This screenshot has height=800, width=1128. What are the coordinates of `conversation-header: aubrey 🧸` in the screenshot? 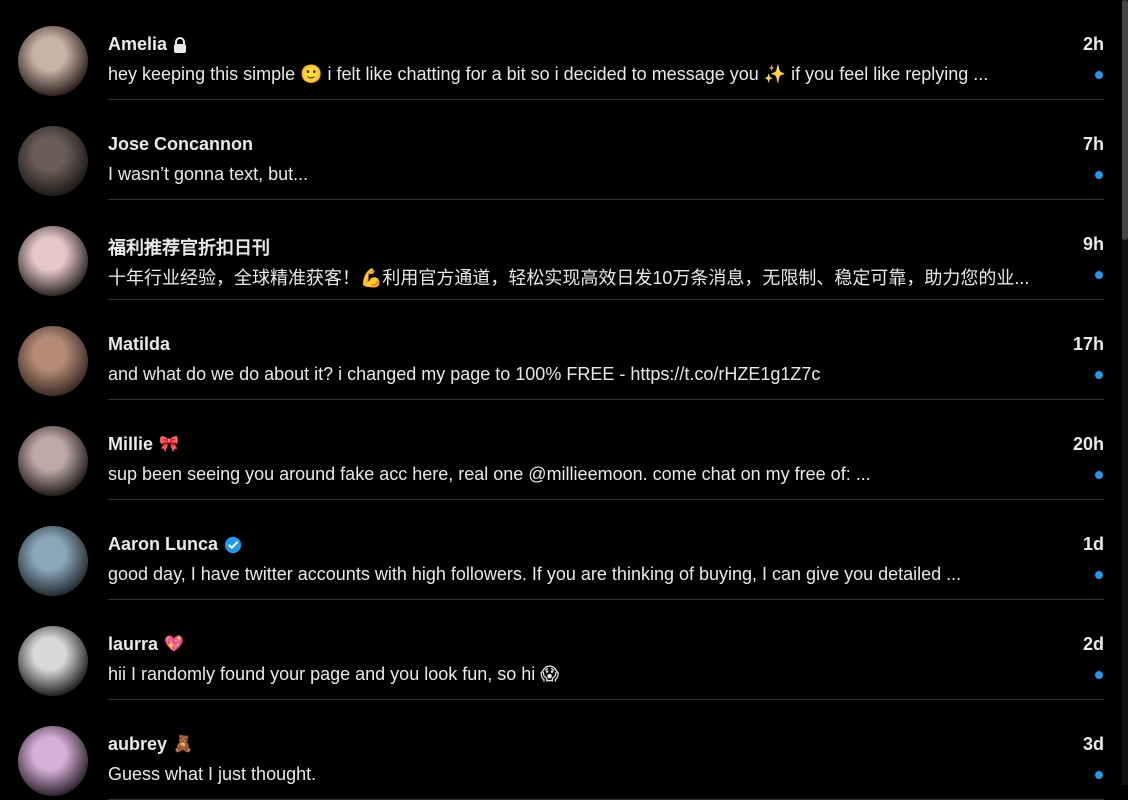 It's located at (150, 744).